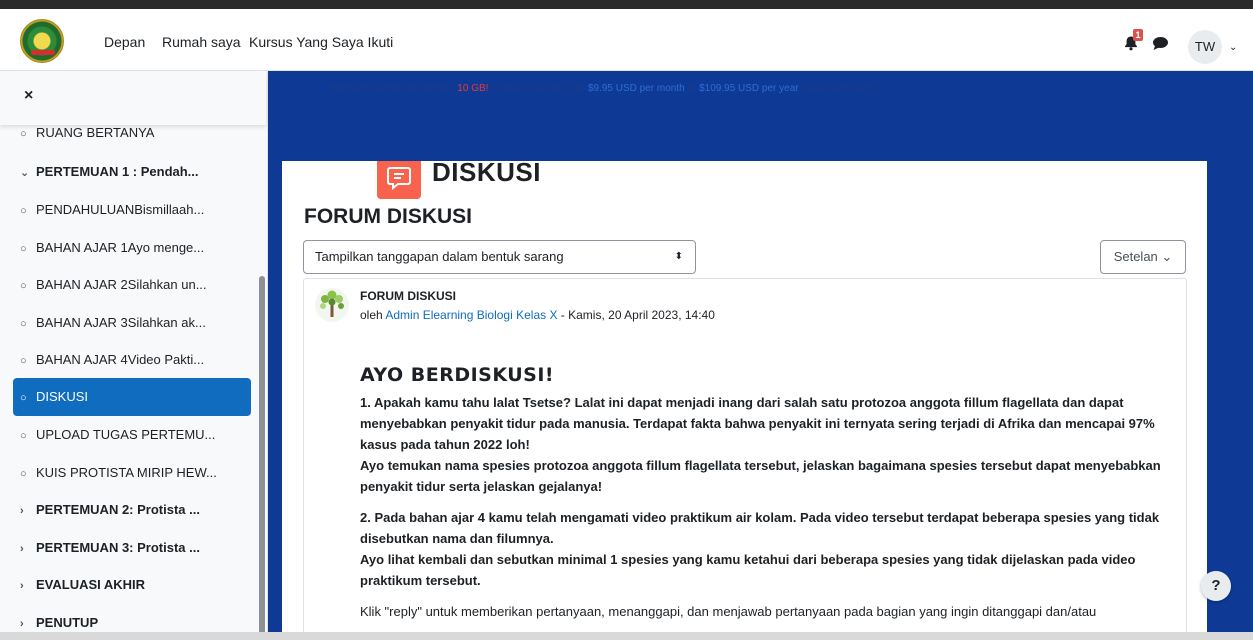 Image resolution: width=1253 pixels, height=640 pixels. I want to click on page-title: FORUM DISKUSI, so click(388, 216).